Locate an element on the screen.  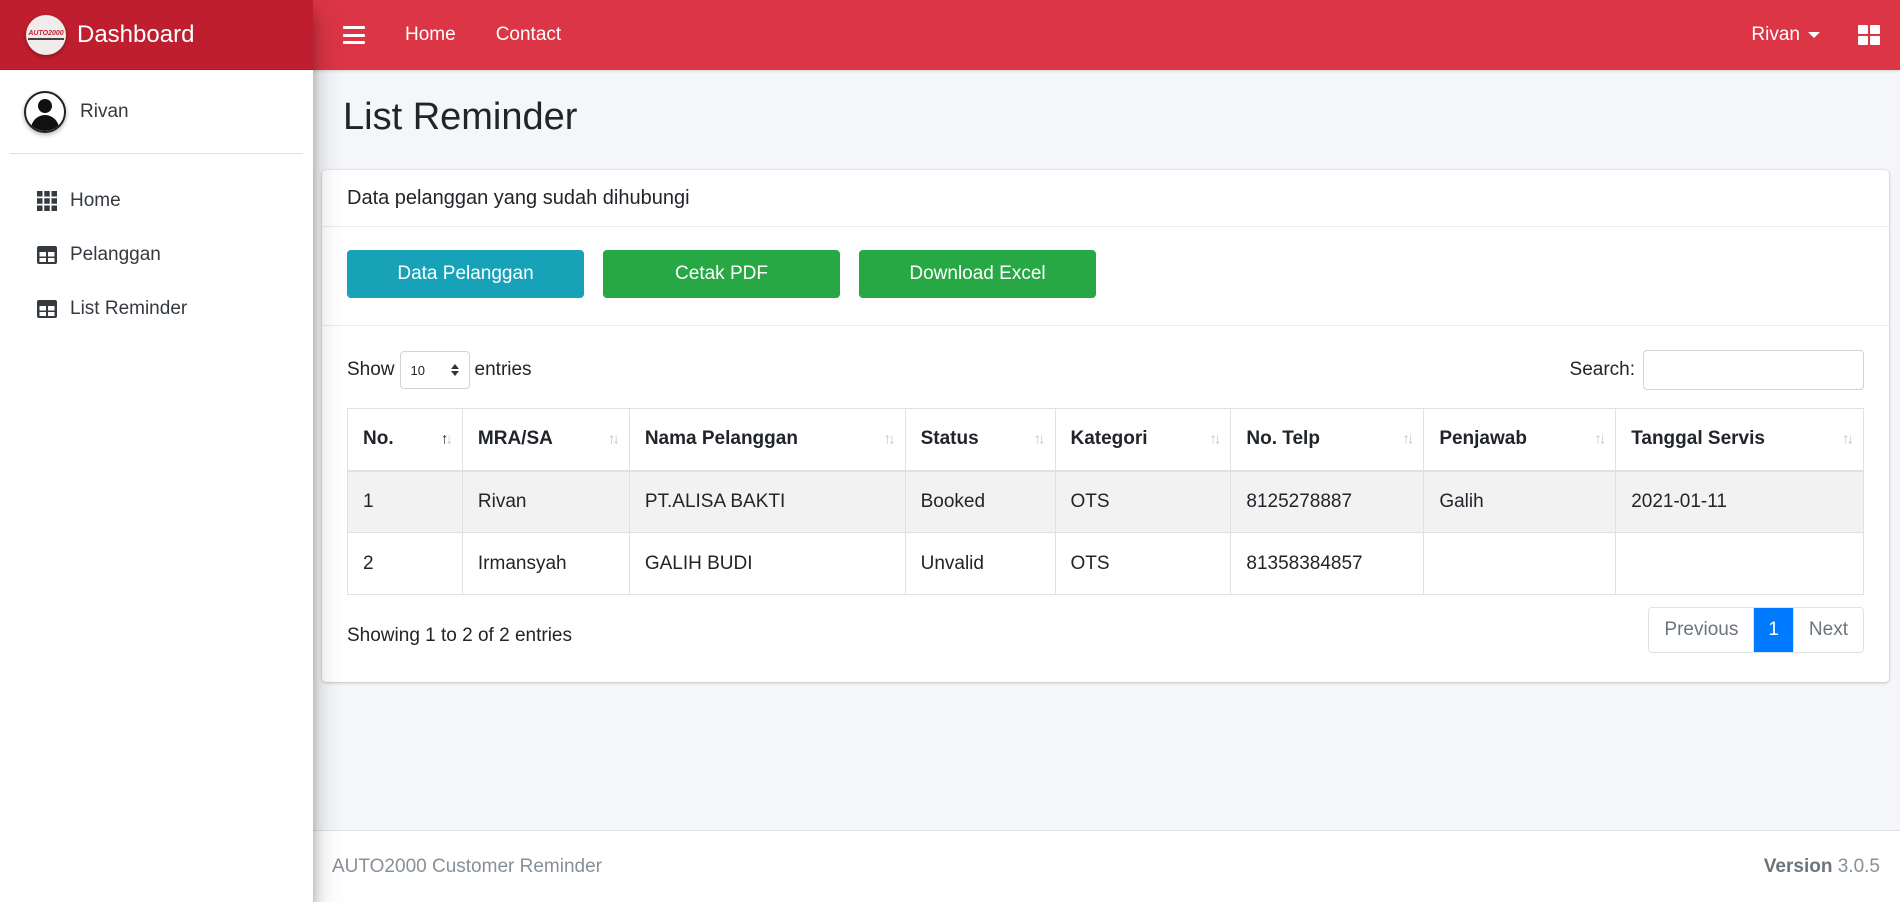
column-header-no-telp: No. Telp ↑↓ is located at coordinates (1327, 440).